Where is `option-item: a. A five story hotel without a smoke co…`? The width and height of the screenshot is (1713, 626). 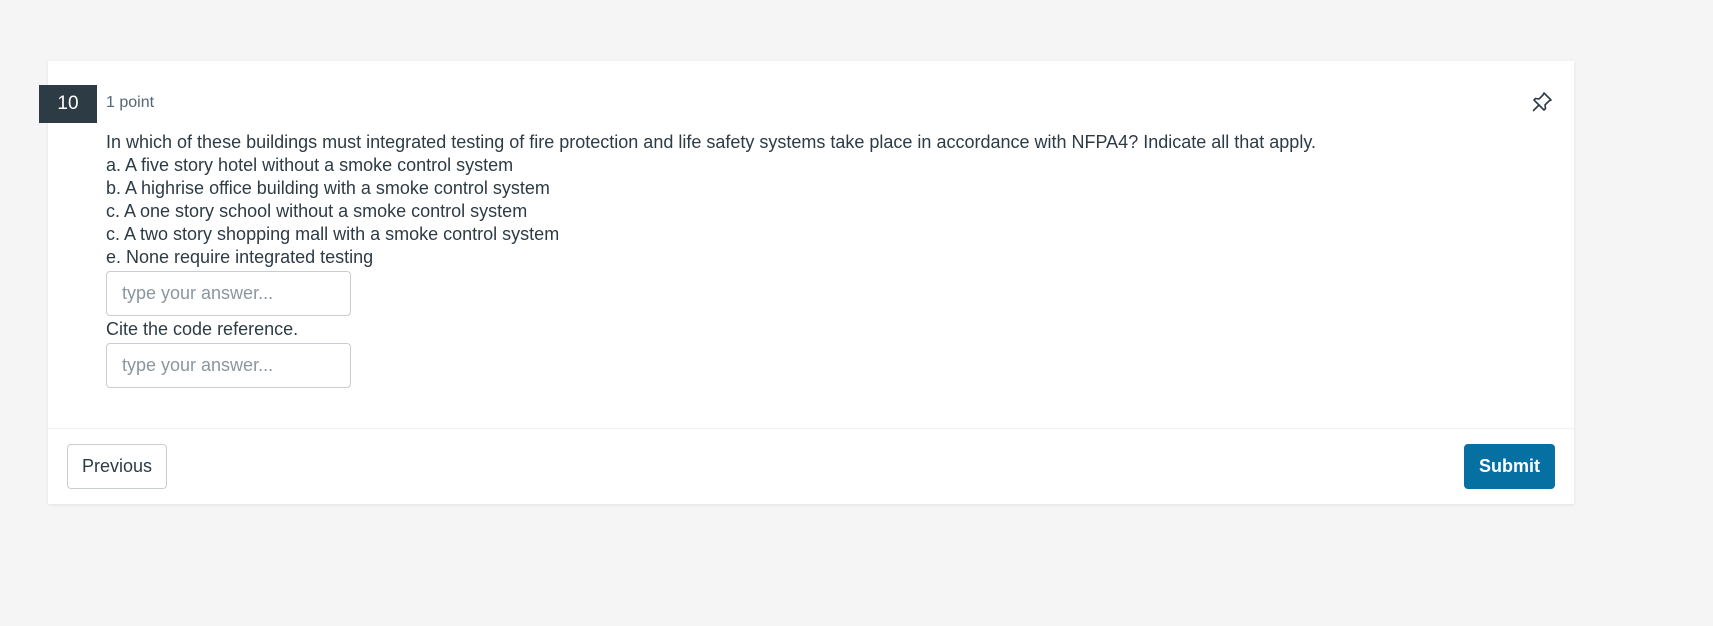 option-item: a. A five story hotel without a smoke co… is located at coordinates (310, 165).